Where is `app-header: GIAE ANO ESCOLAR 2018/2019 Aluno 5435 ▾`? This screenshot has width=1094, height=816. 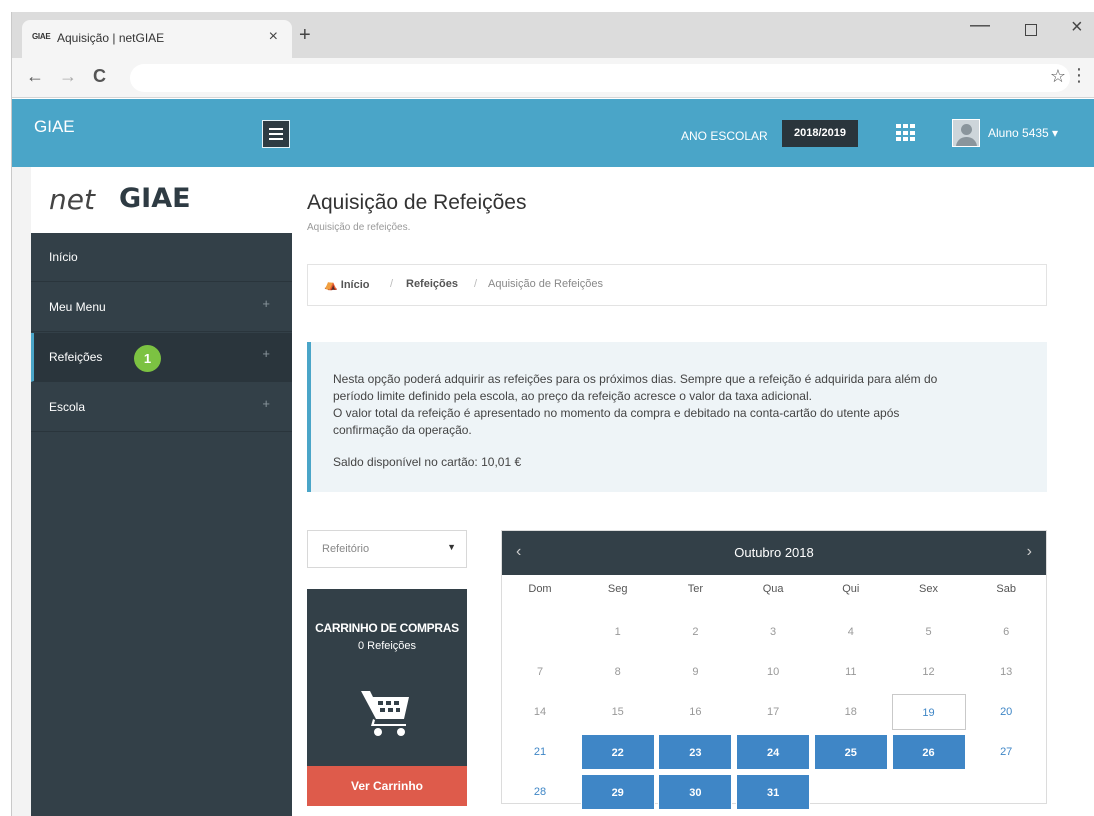 app-header: GIAE ANO ESCOLAR 2018/2019 Aluno 5435 ▾ is located at coordinates (553, 133).